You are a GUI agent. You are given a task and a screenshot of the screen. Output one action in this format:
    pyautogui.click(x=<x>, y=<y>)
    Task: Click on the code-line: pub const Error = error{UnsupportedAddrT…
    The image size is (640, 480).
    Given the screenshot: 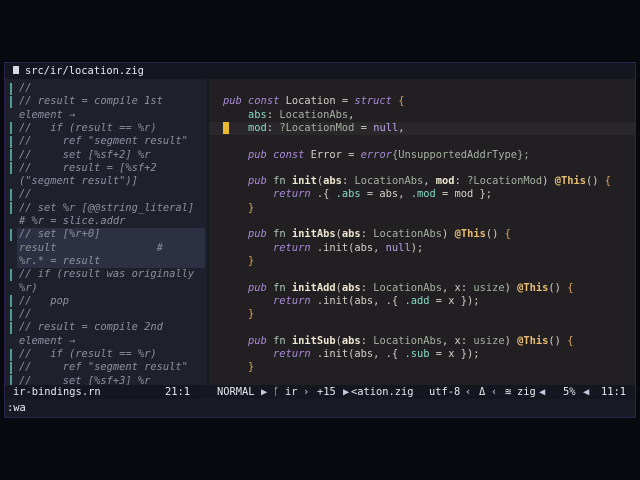 What is the action you would take?
    pyautogui.click(x=376, y=155)
    